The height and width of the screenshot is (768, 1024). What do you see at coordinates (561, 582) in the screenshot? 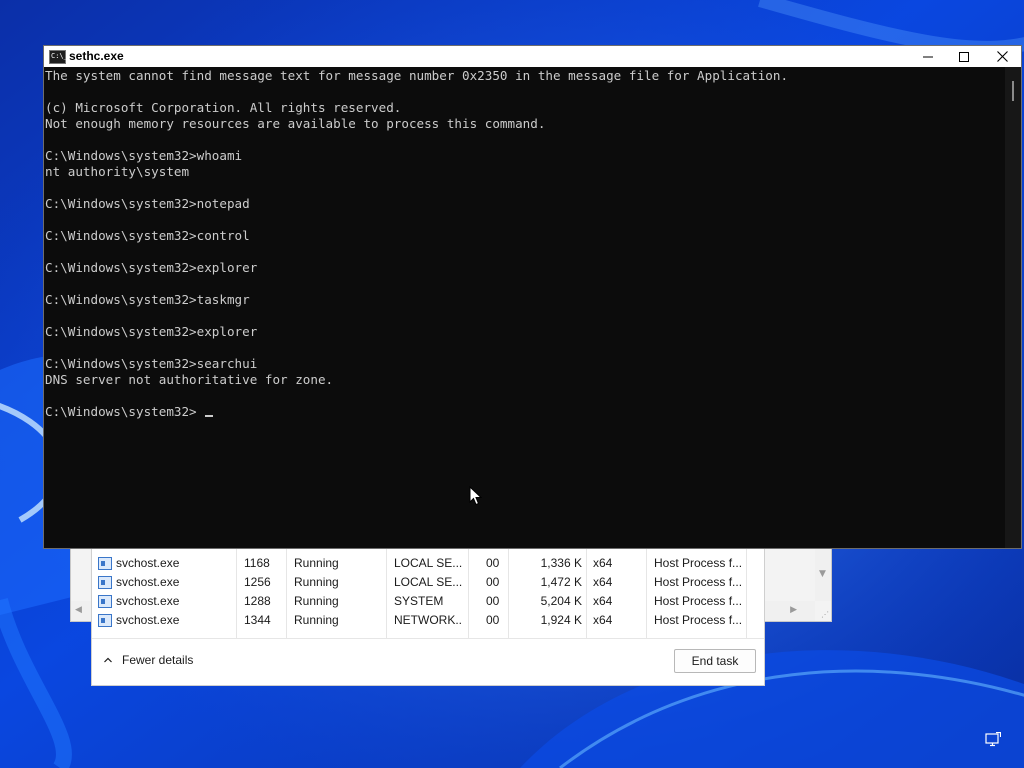
I see `process-memory: 1,472 K` at bounding box center [561, 582].